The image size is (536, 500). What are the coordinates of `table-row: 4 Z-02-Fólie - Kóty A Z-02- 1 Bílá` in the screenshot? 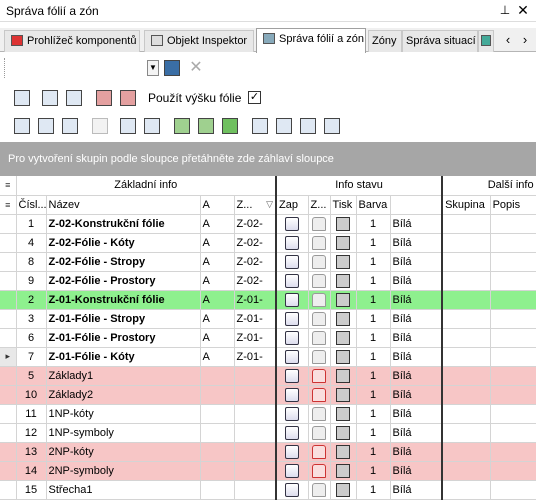 It's located at (268, 243).